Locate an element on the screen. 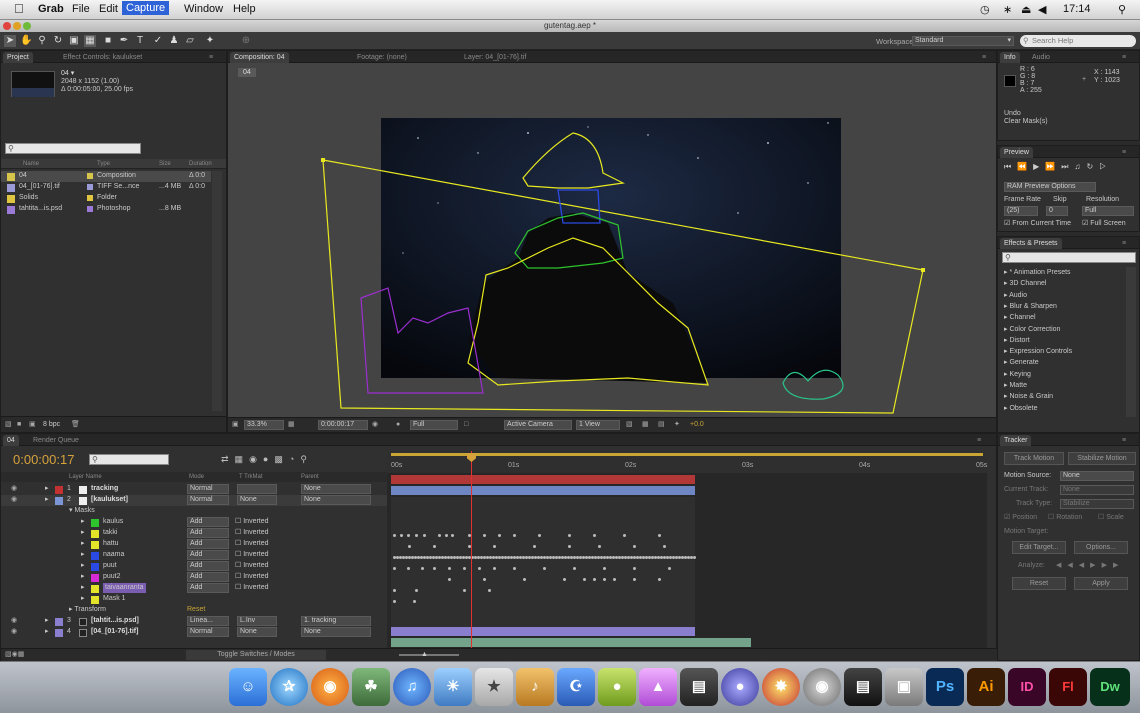 Image resolution: width=1140 pixels, height=713 pixels. pan-behind-tool-icon: ▦ is located at coordinates (90, 41).